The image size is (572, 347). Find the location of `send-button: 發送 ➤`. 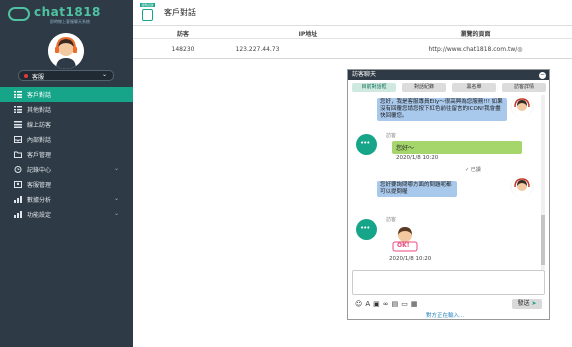

send-button: 發送 ➤ is located at coordinates (527, 304).